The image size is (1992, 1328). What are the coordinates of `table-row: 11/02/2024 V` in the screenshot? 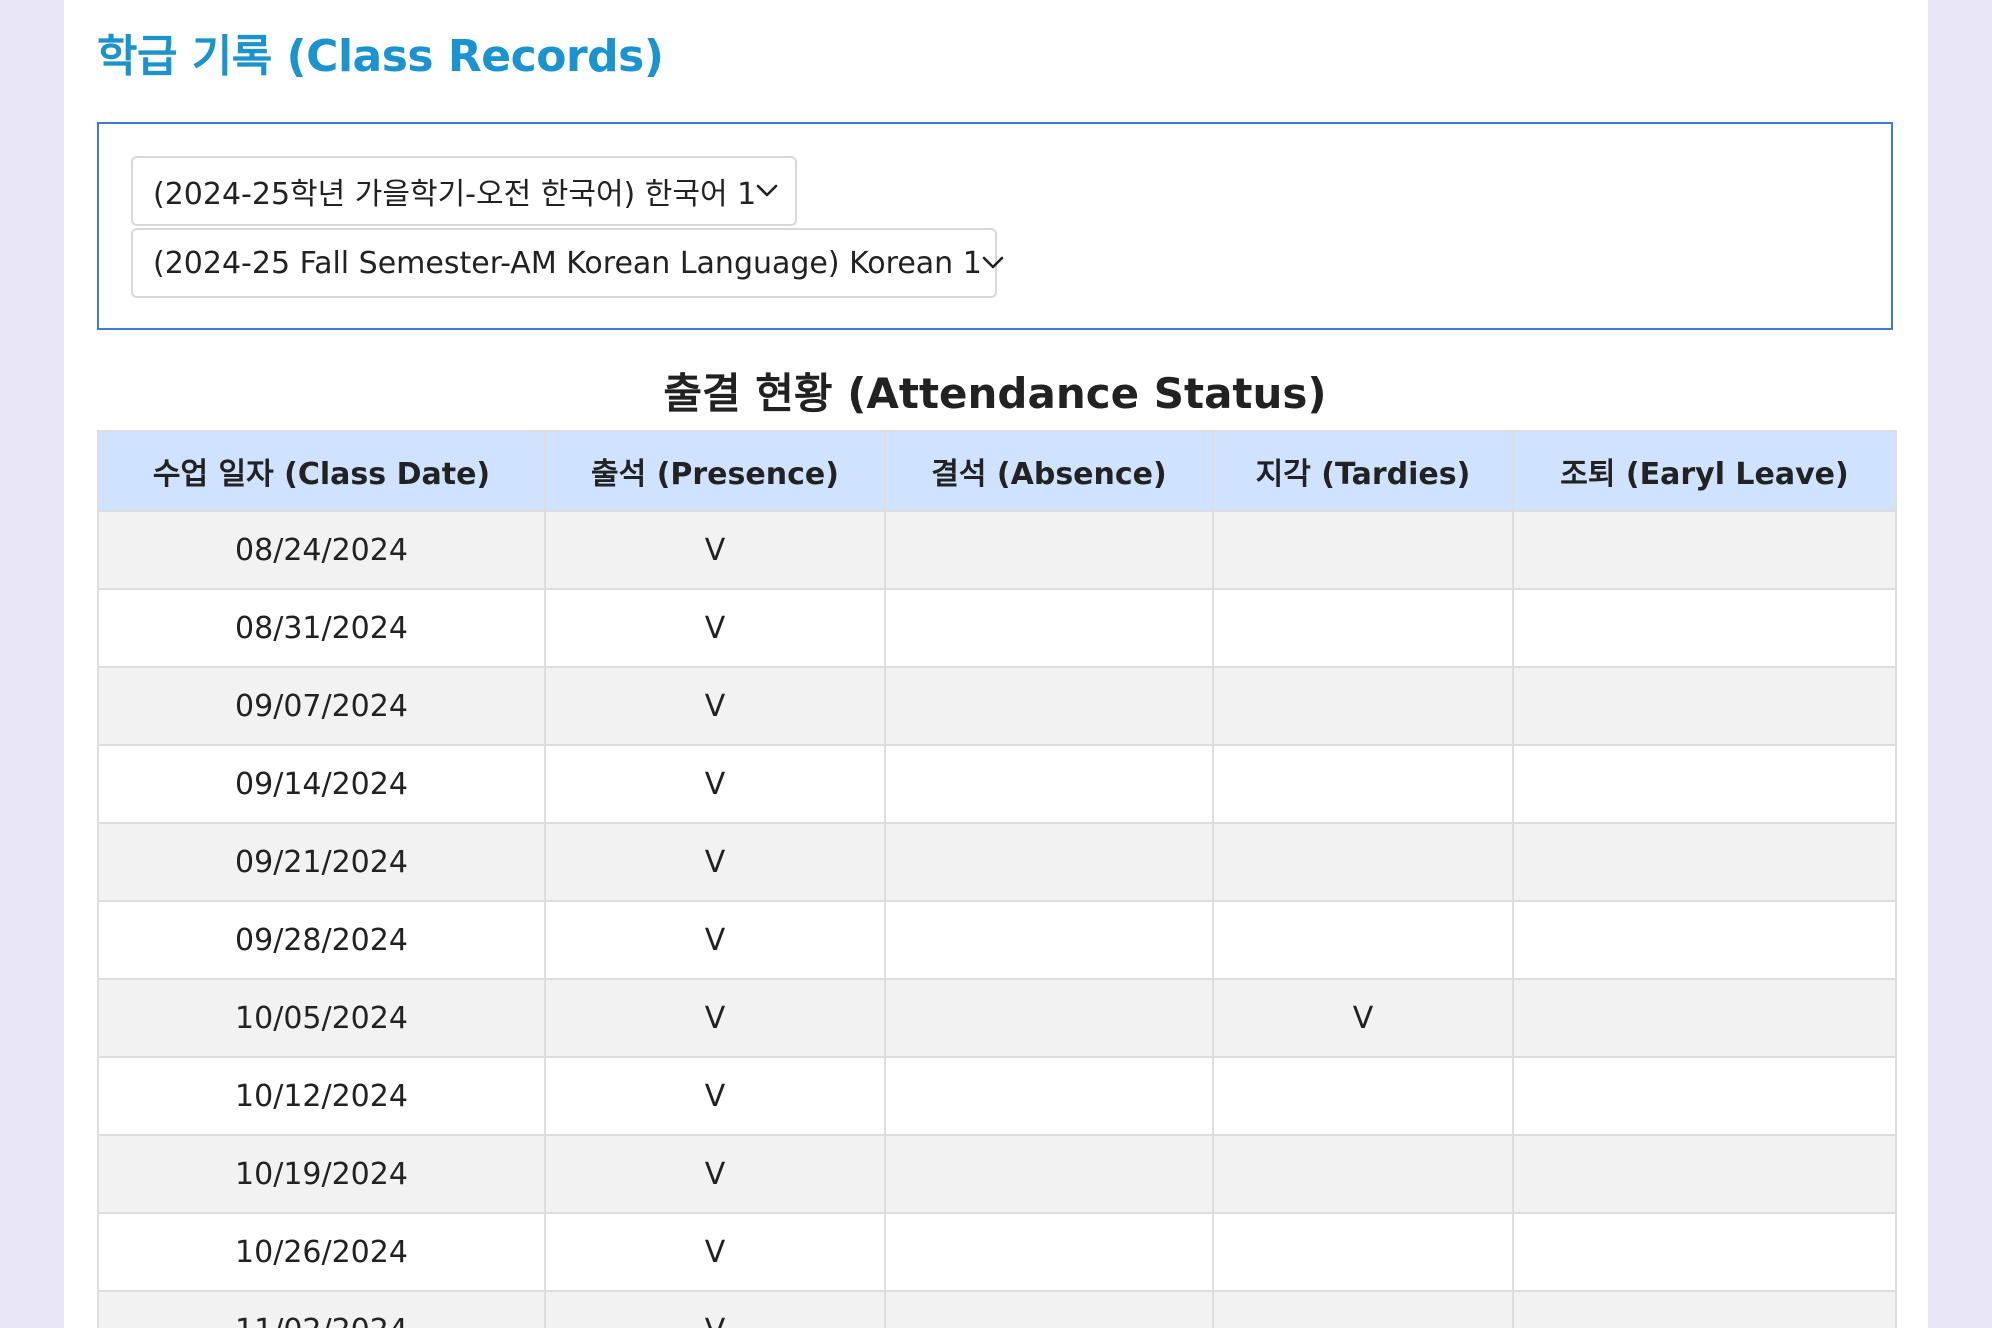 It's located at (997, 1309).